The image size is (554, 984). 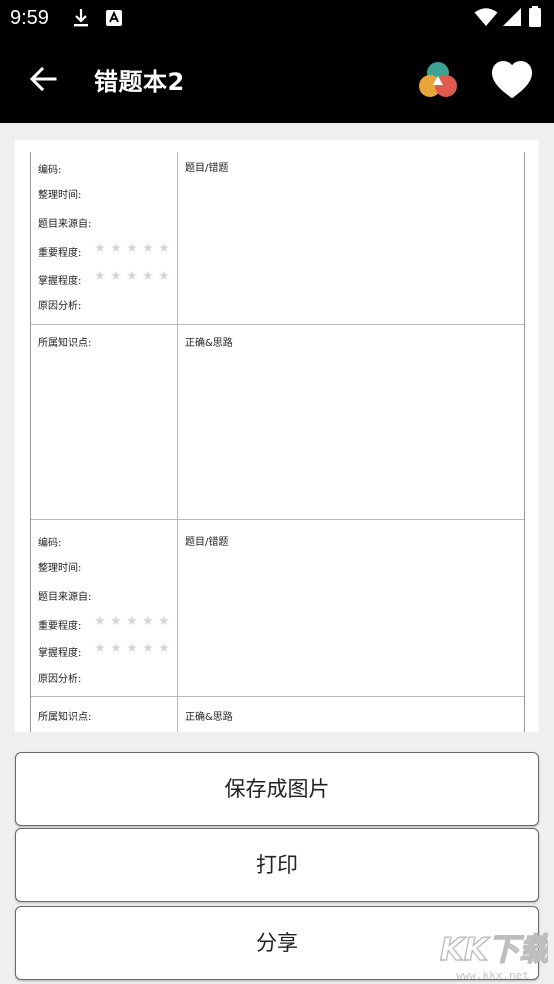 What do you see at coordinates (139, 82) in the screenshot?
I see `page-title: 错题本2` at bounding box center [139, 82].